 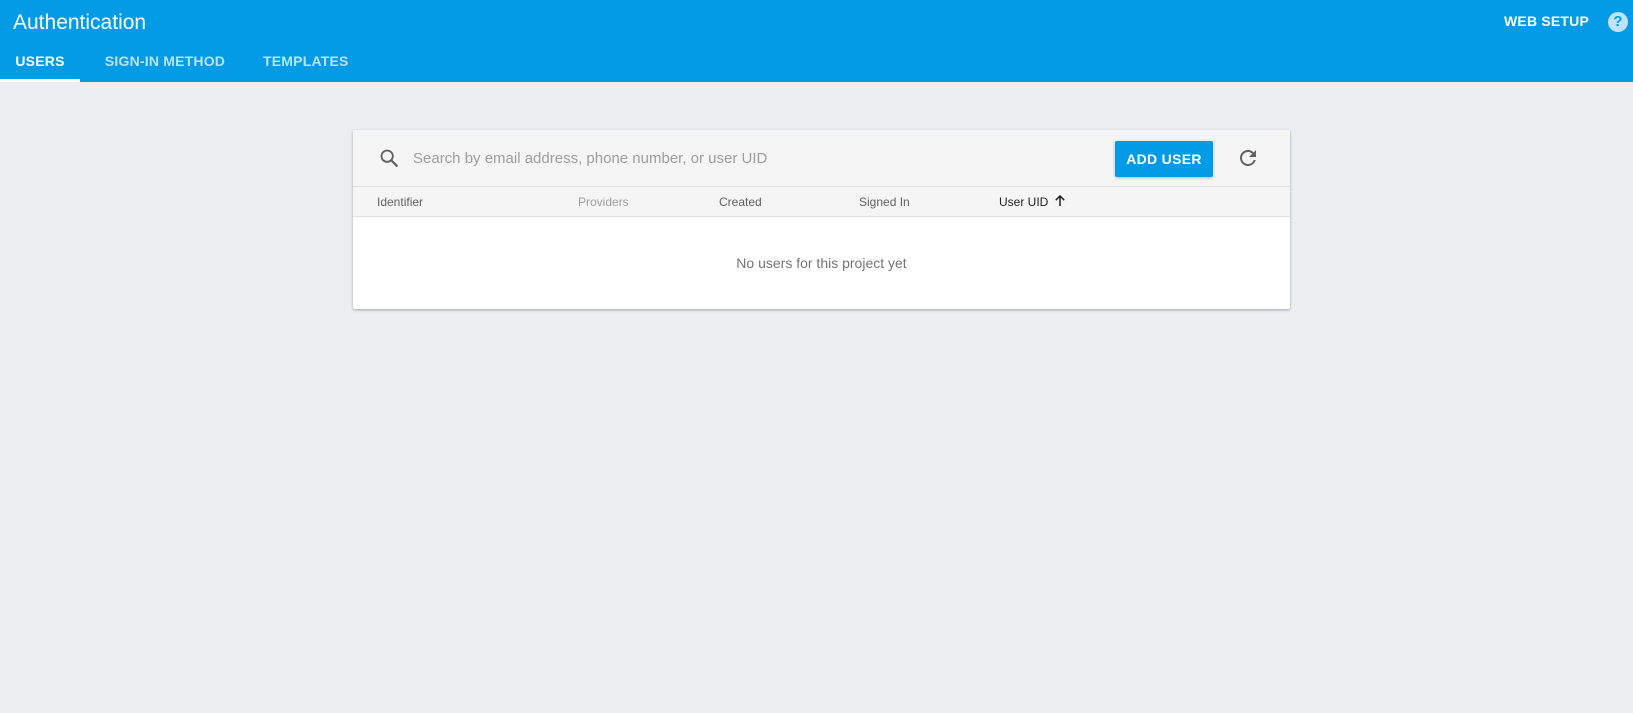 I want to click on tab-users-label: USERS, so click(x=40, y=61).